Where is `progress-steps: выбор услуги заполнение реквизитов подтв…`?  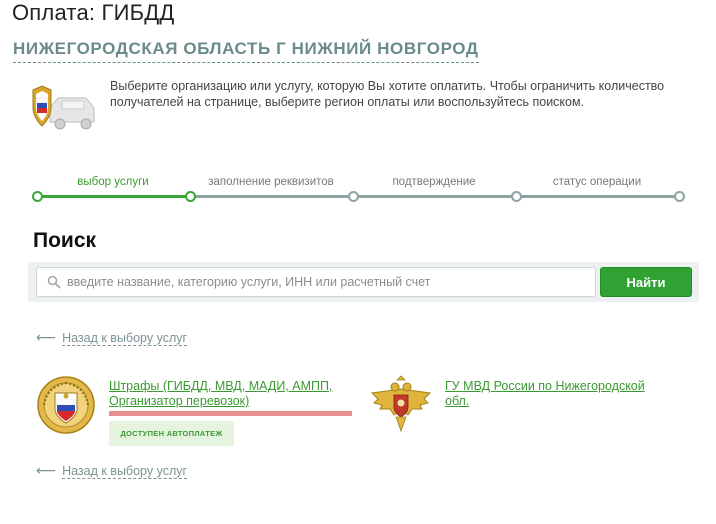 progress-steps: выбор услуги заполнение реквизитов подтв… is located at coordinates (360, 191).